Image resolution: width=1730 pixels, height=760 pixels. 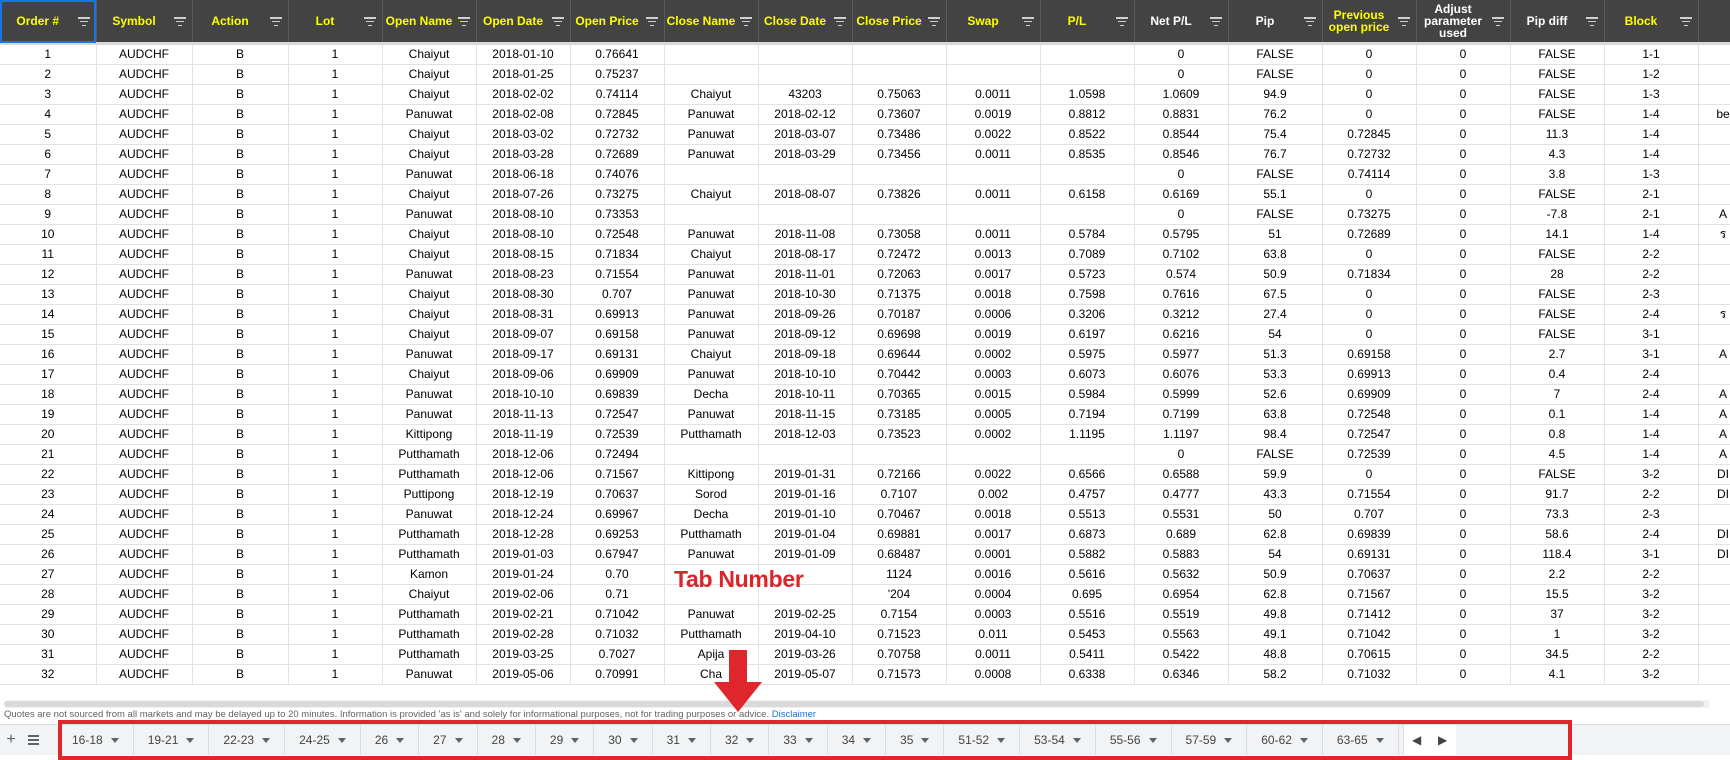 What do you see at coordinates (617, 354) in the screenshot?
I see `table-cell: 0.69131` at bounding box center [617, 354].